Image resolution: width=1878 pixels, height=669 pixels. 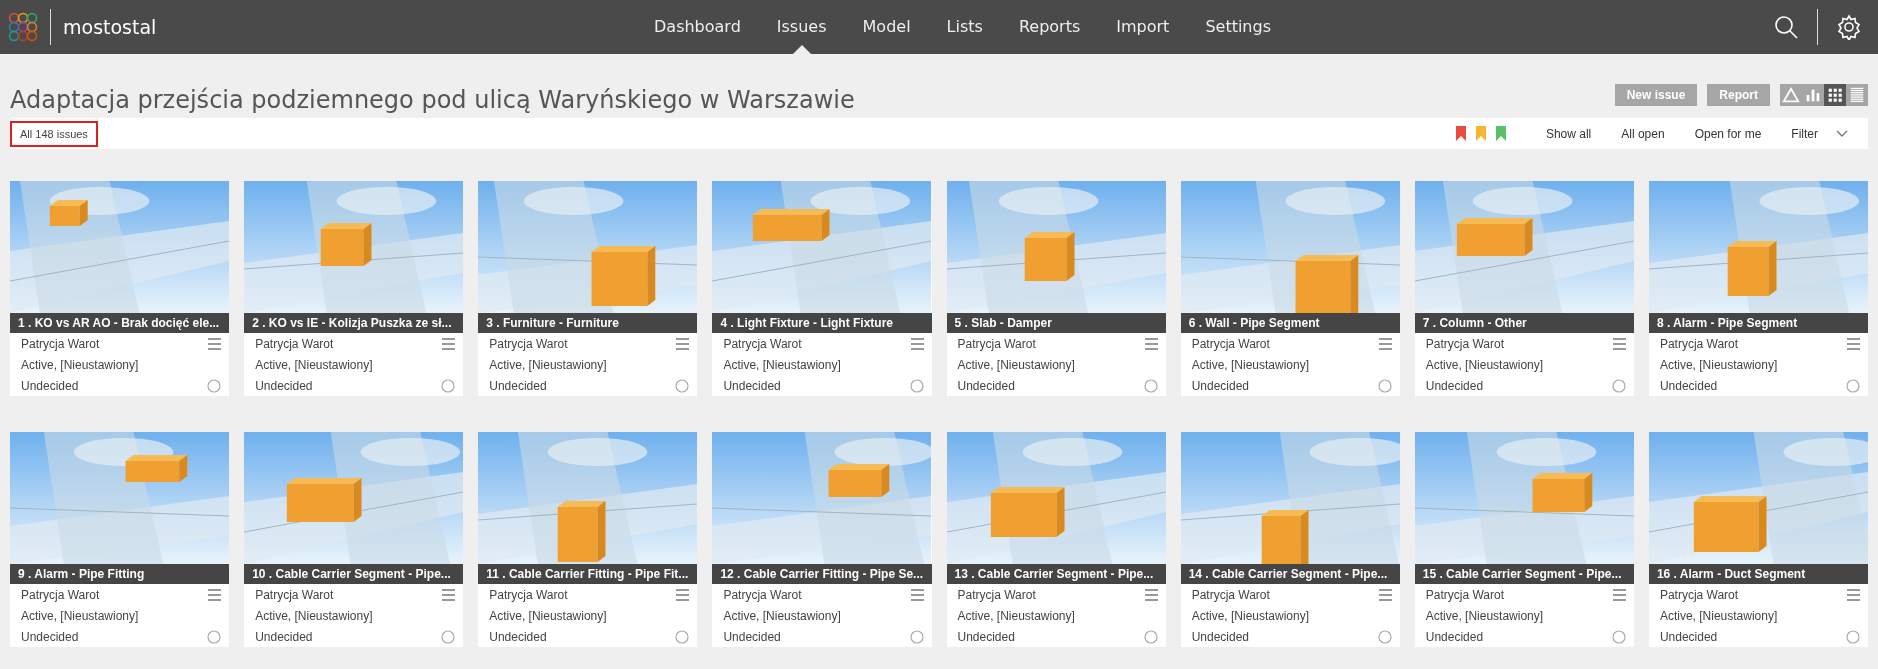 I want to click on issue-card: 11 . Cable Carrier Fitting - Pipe Fit... Patrycja Warot Active, [Nieustawiony] Undecided, so click(x=588, y=539).